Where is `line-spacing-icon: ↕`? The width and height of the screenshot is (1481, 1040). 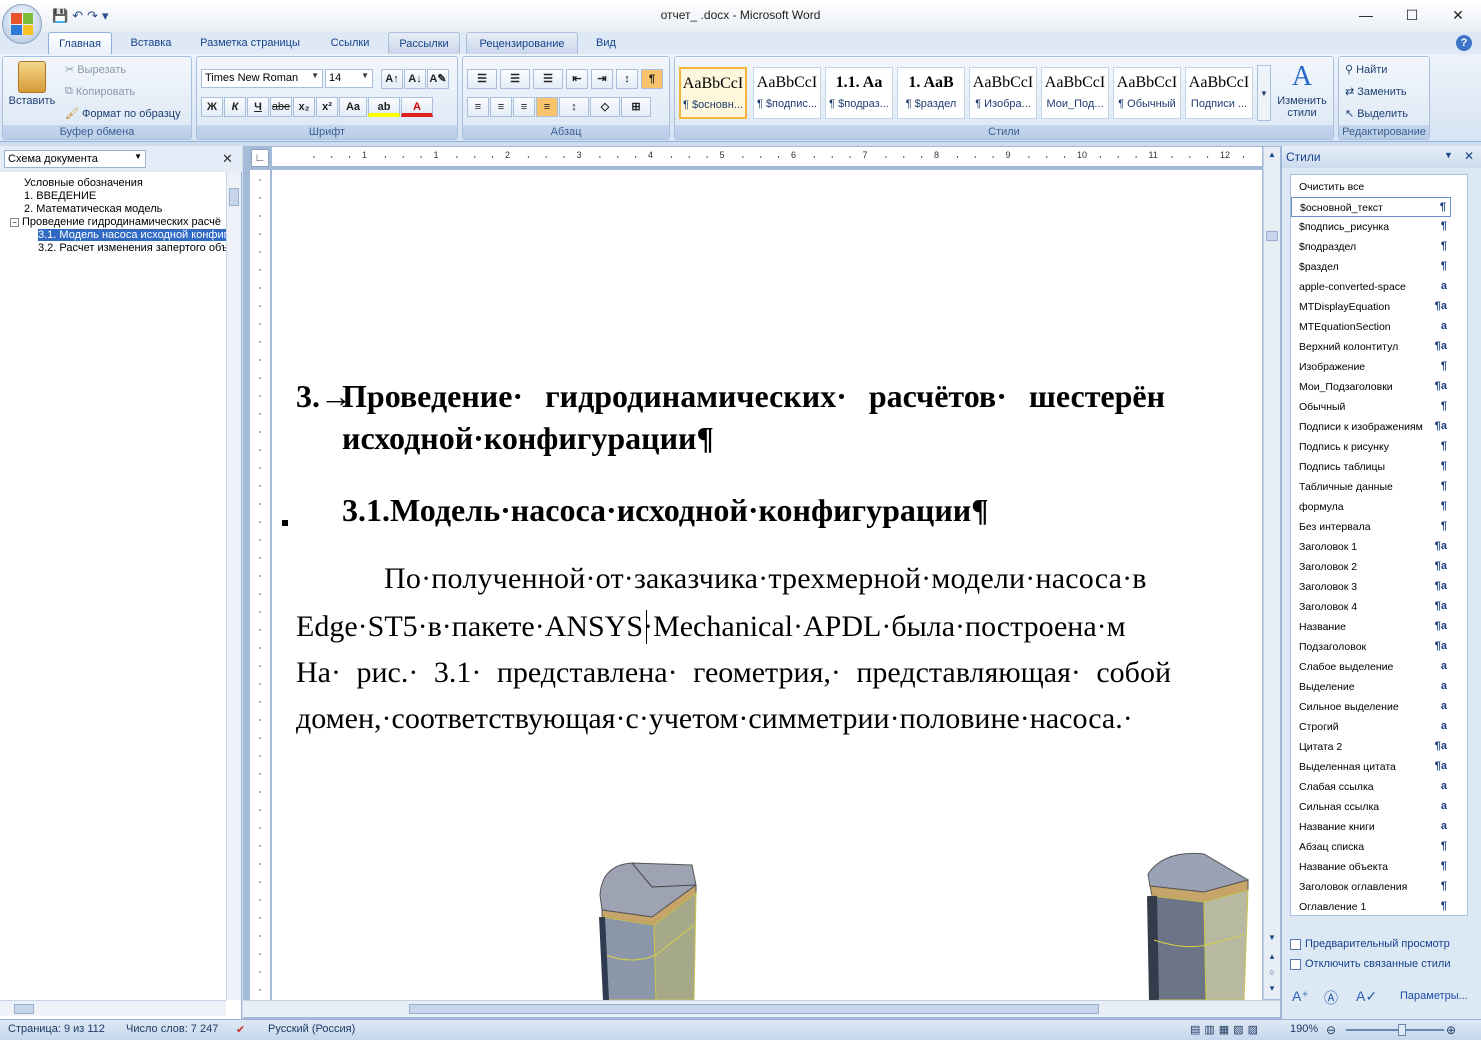 line-spacing-icon: ↕ is located at coordinates (574, 107).